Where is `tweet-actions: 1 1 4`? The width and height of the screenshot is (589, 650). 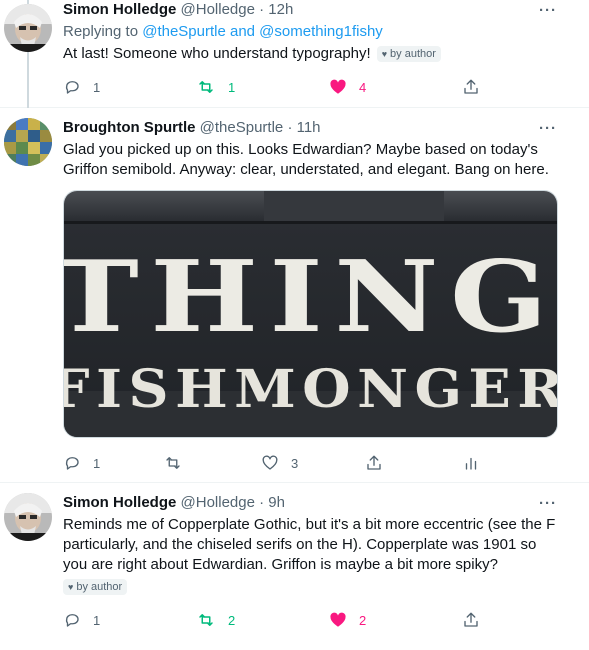 tweet-actions: 1 1 4 is located at coordinates (273, 87).